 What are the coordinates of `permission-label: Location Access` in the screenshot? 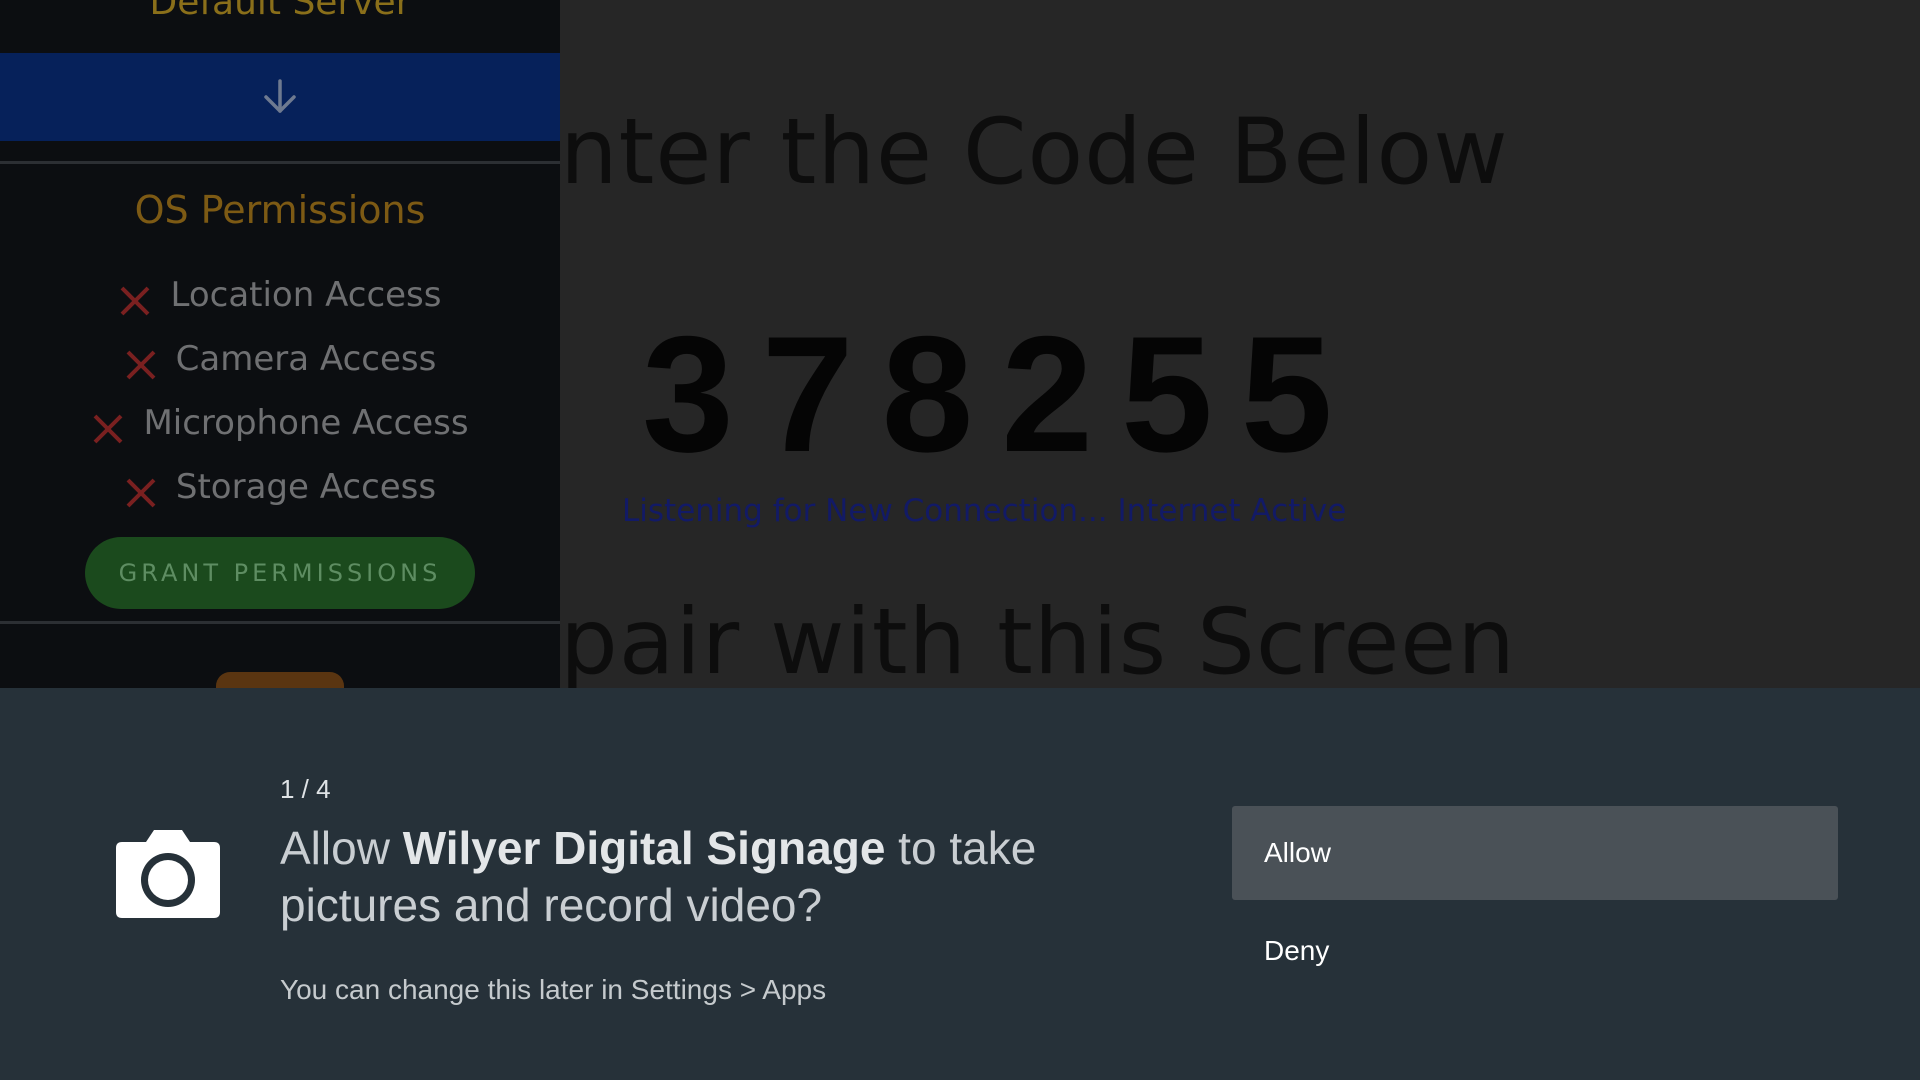 It's located at (306, 295).